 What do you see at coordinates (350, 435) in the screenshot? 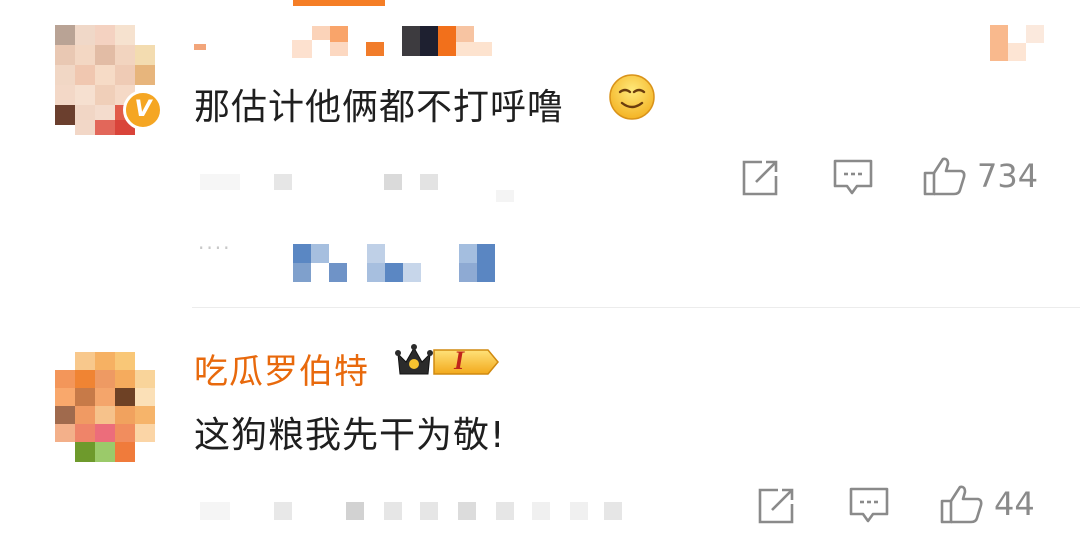
I see `comment-text: 这狗粮我先干为敬!` at bounding box center [350, 435].